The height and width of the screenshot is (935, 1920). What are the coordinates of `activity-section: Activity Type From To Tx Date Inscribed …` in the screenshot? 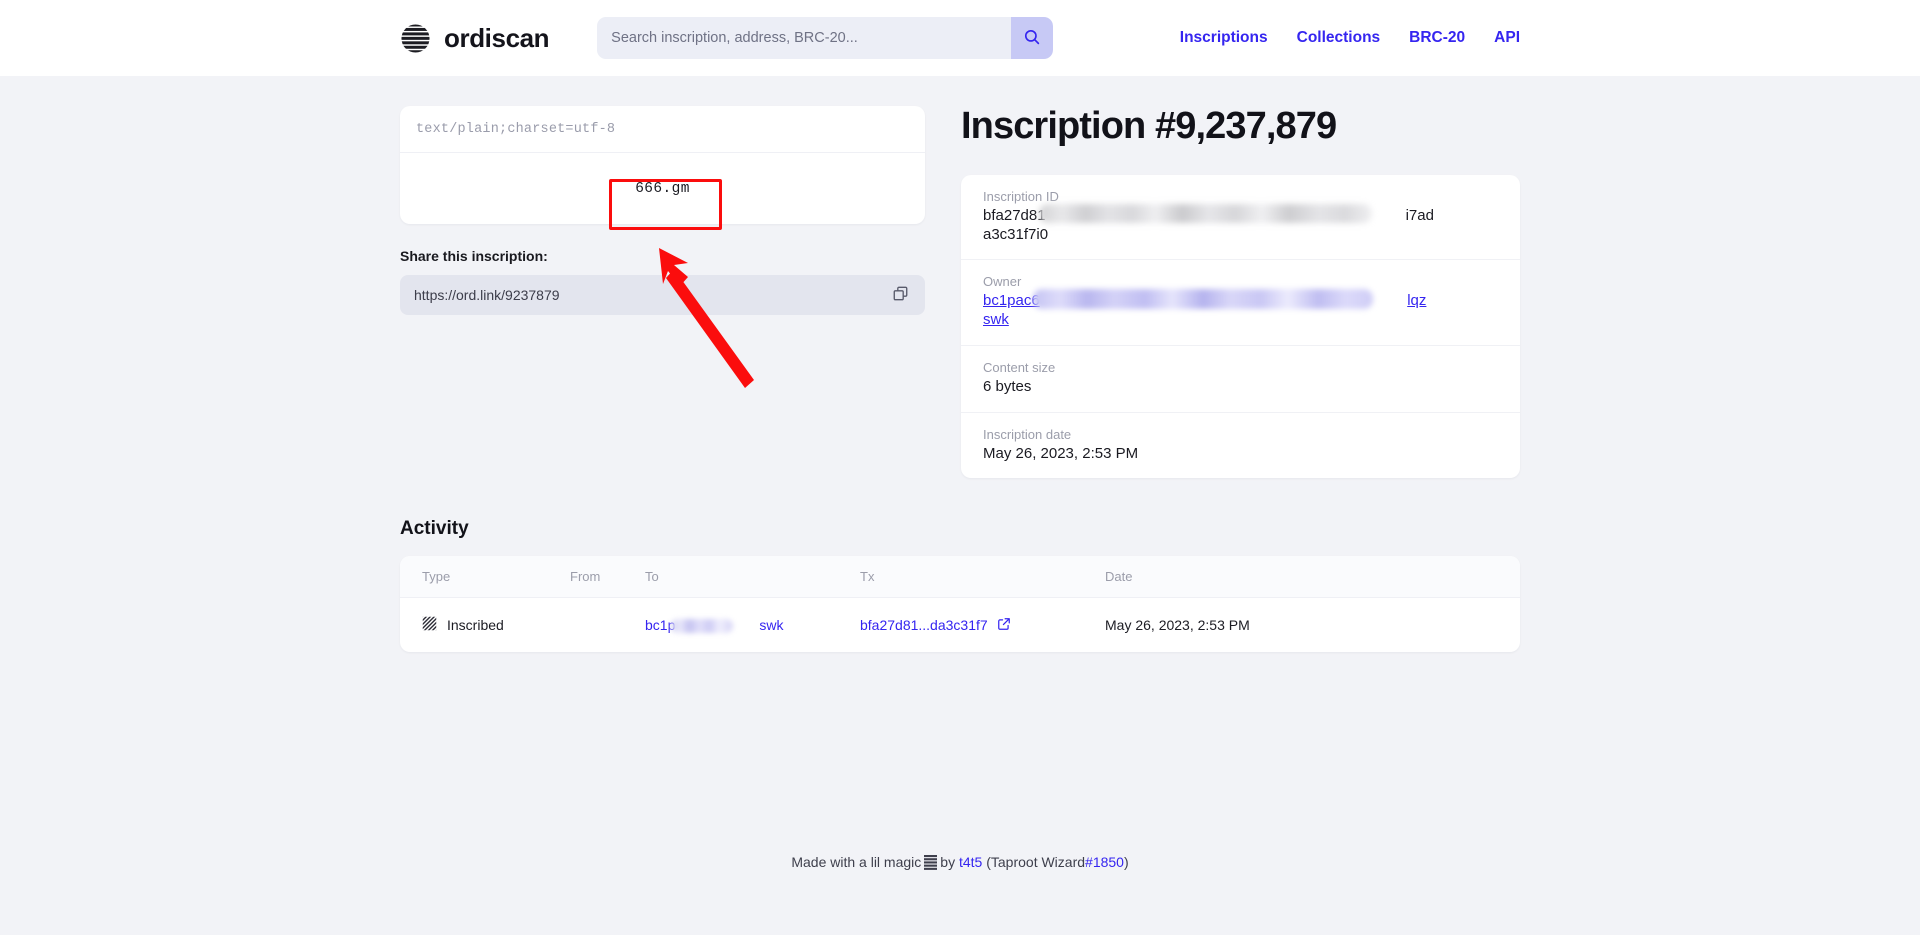 It's located at (960, 585).